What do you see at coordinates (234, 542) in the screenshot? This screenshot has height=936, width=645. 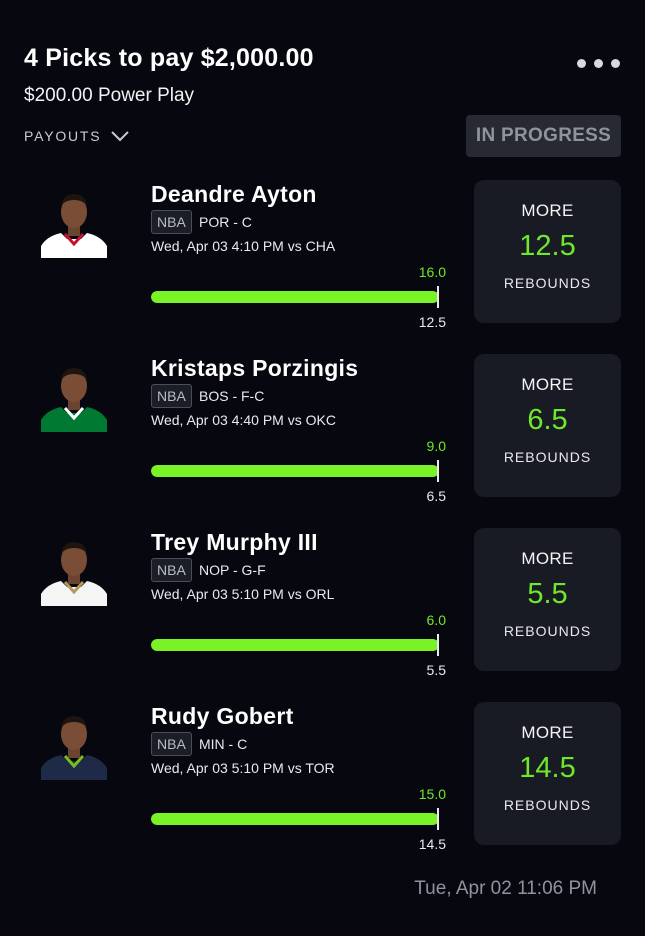 I see `player-name: Trey Murphy III` at bounding box center [234, 542].